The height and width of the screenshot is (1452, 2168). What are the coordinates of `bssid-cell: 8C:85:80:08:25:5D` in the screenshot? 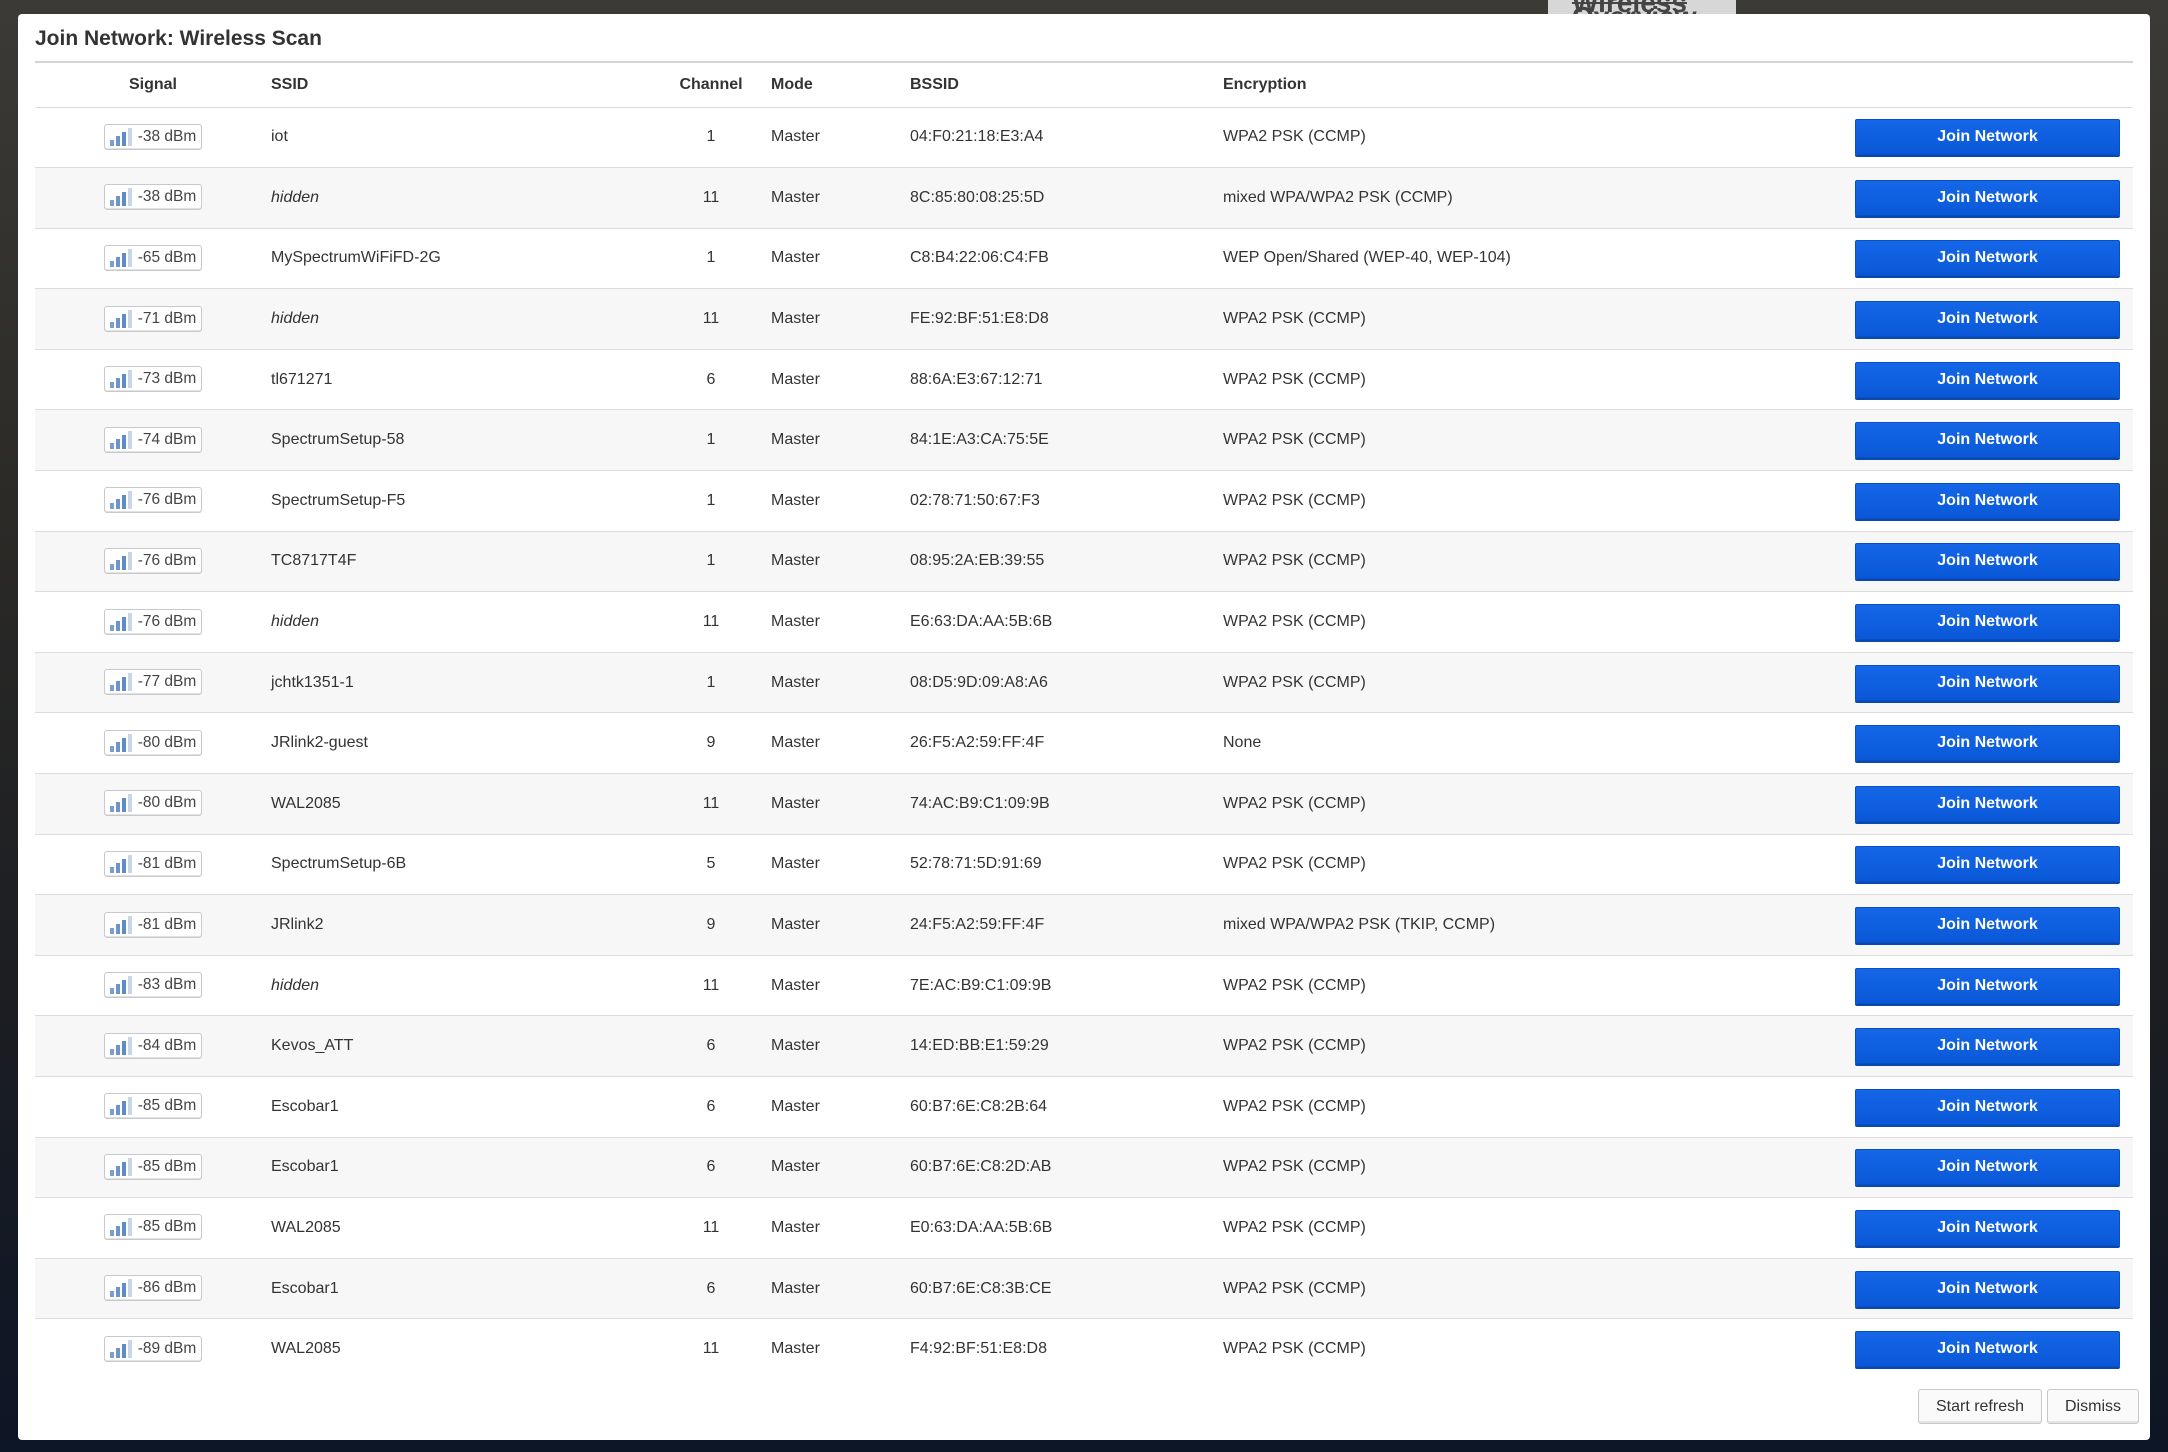 It's located at (977, 197).